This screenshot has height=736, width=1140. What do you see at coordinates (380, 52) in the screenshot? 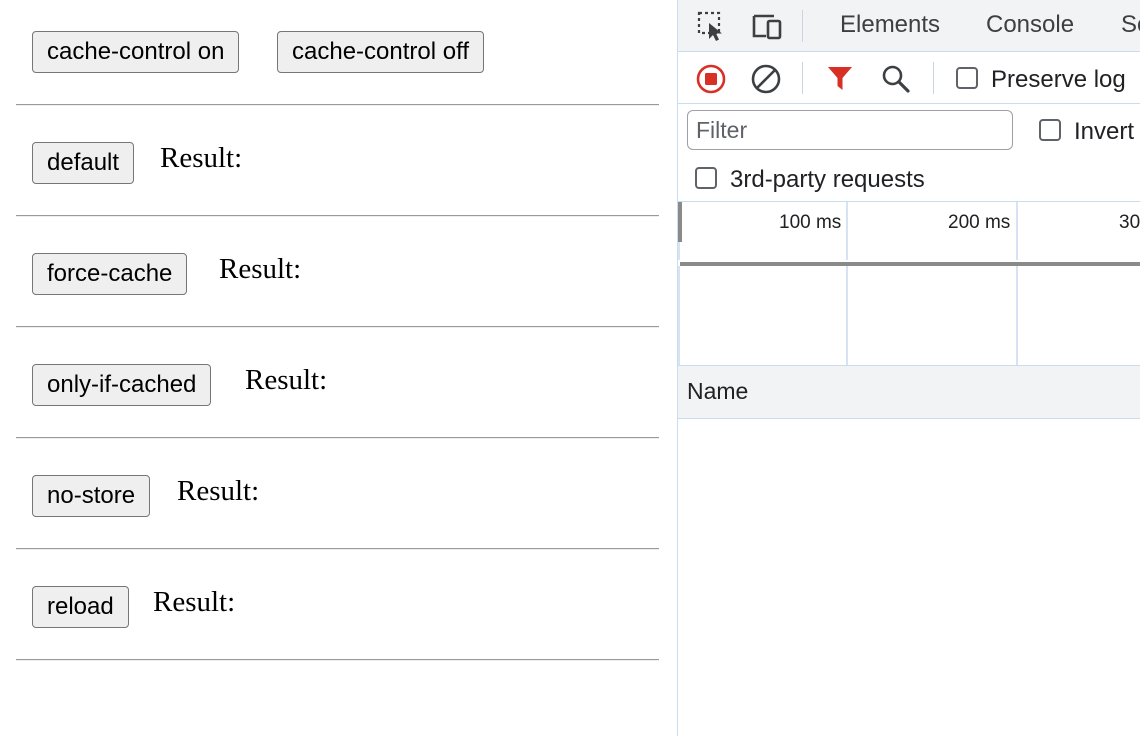
I see `cache-control-off-button: cache-control off` at bounding box center [380, 52].